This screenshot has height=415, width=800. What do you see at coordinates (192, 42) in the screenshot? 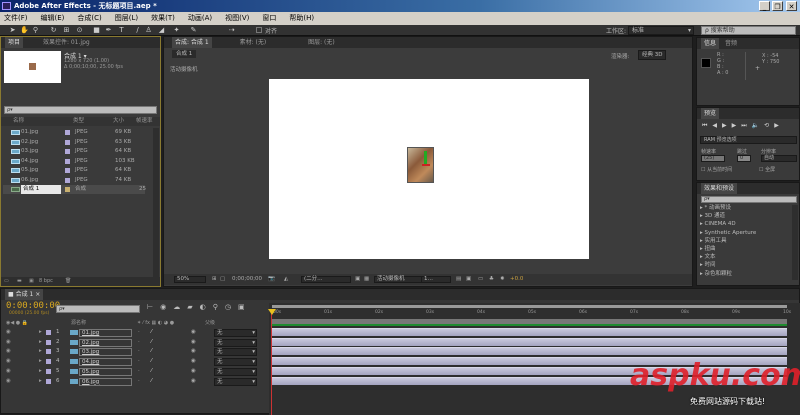
I see `tab-composition: 合成: 合成 1` at bounding box center [192, 42].